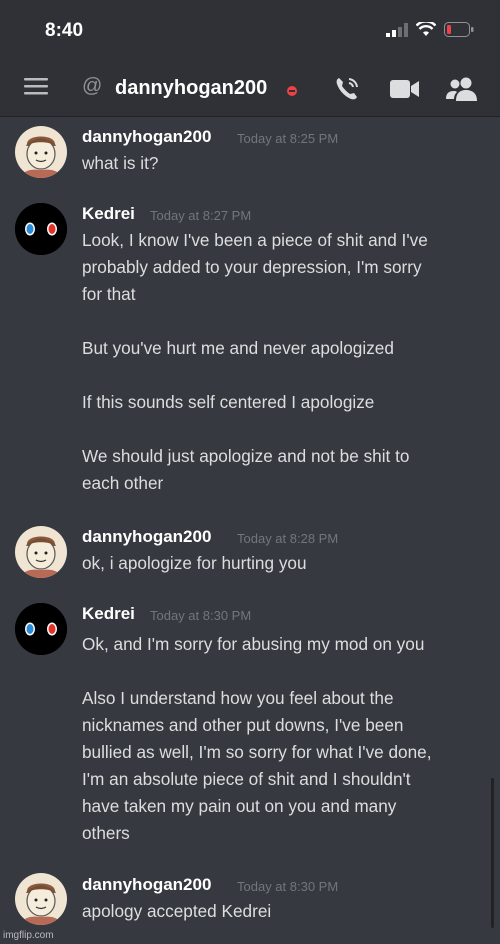 The image size is (500, 944). I want to click on channel-header: @ dannyhogan200, so click(250, 89).